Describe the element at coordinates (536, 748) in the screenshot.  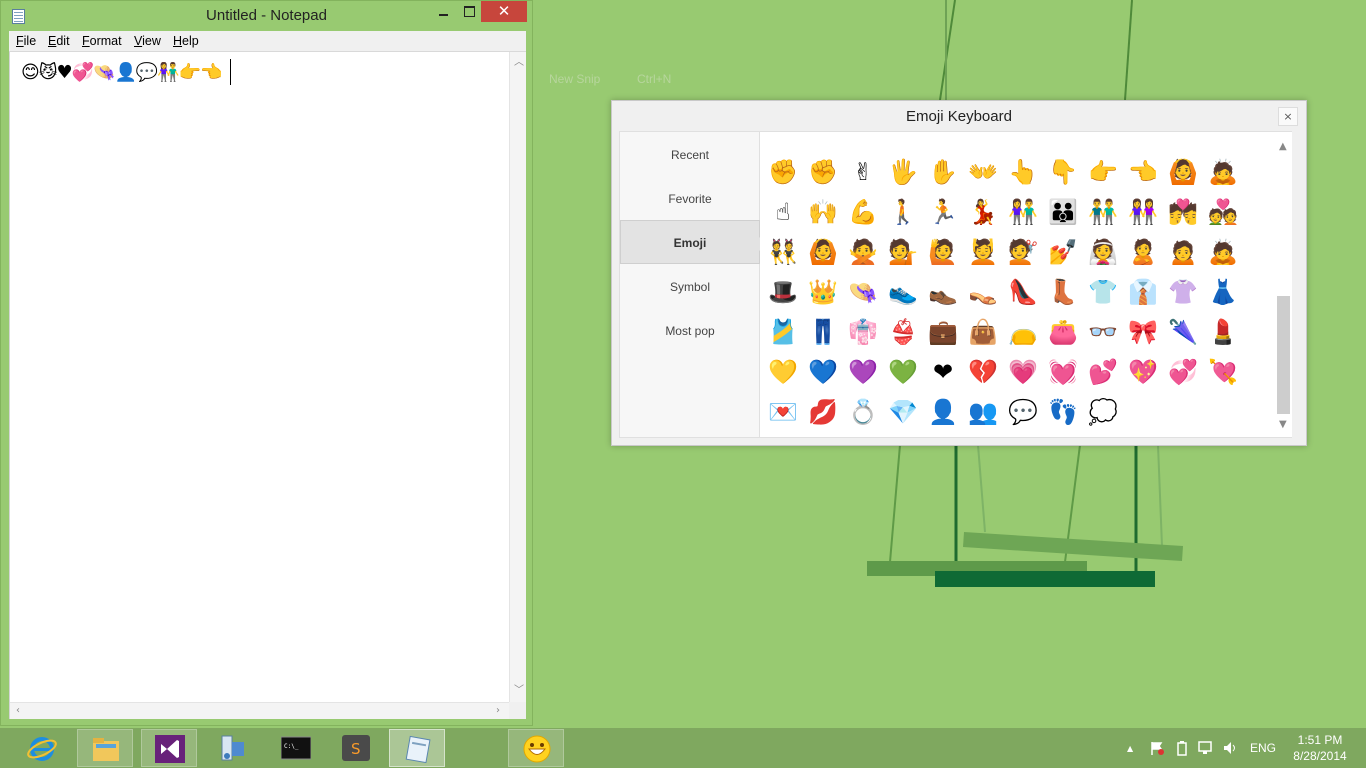
I see `taskbar-emoji-keyboard` at that location.